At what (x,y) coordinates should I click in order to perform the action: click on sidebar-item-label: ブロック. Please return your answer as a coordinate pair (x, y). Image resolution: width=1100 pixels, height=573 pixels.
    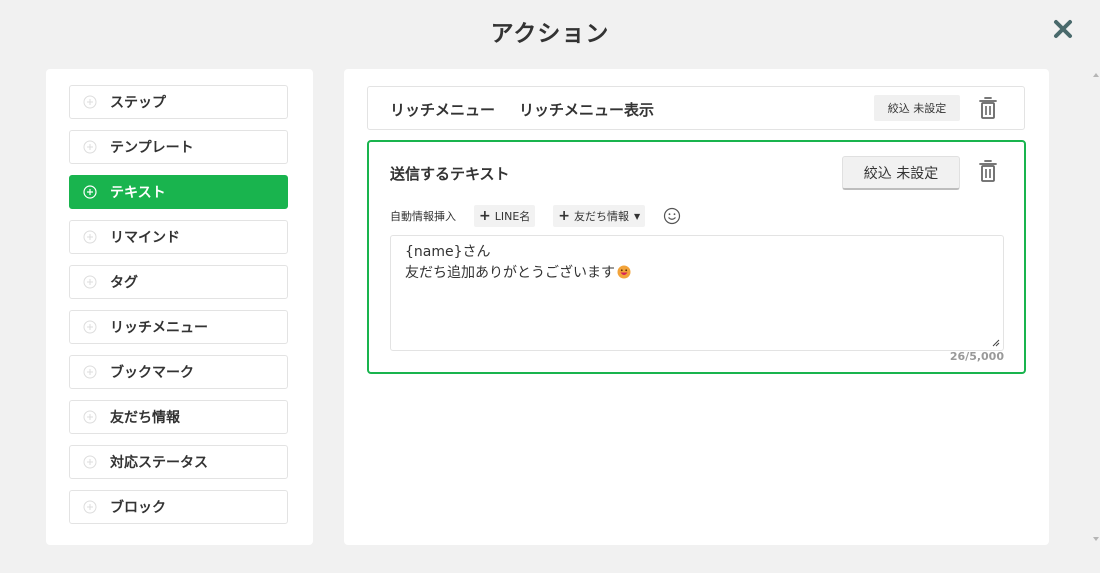
    Looking at the image, I should click on (138, 508).